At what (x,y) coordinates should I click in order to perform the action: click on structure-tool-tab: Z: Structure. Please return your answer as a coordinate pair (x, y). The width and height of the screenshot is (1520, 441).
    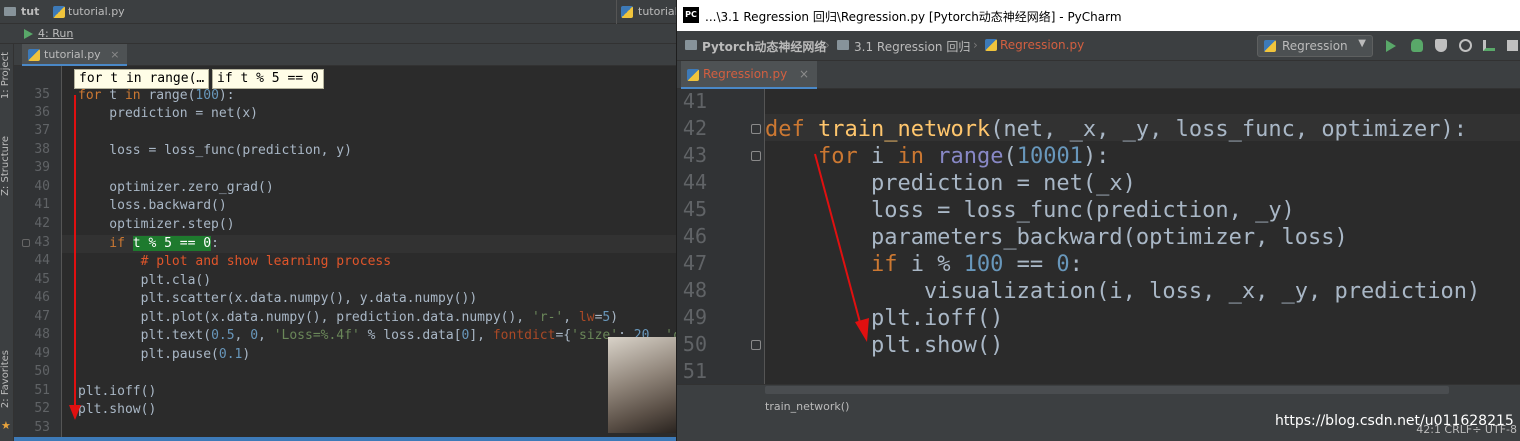
    Looking at the image, I should click on (7, 166).